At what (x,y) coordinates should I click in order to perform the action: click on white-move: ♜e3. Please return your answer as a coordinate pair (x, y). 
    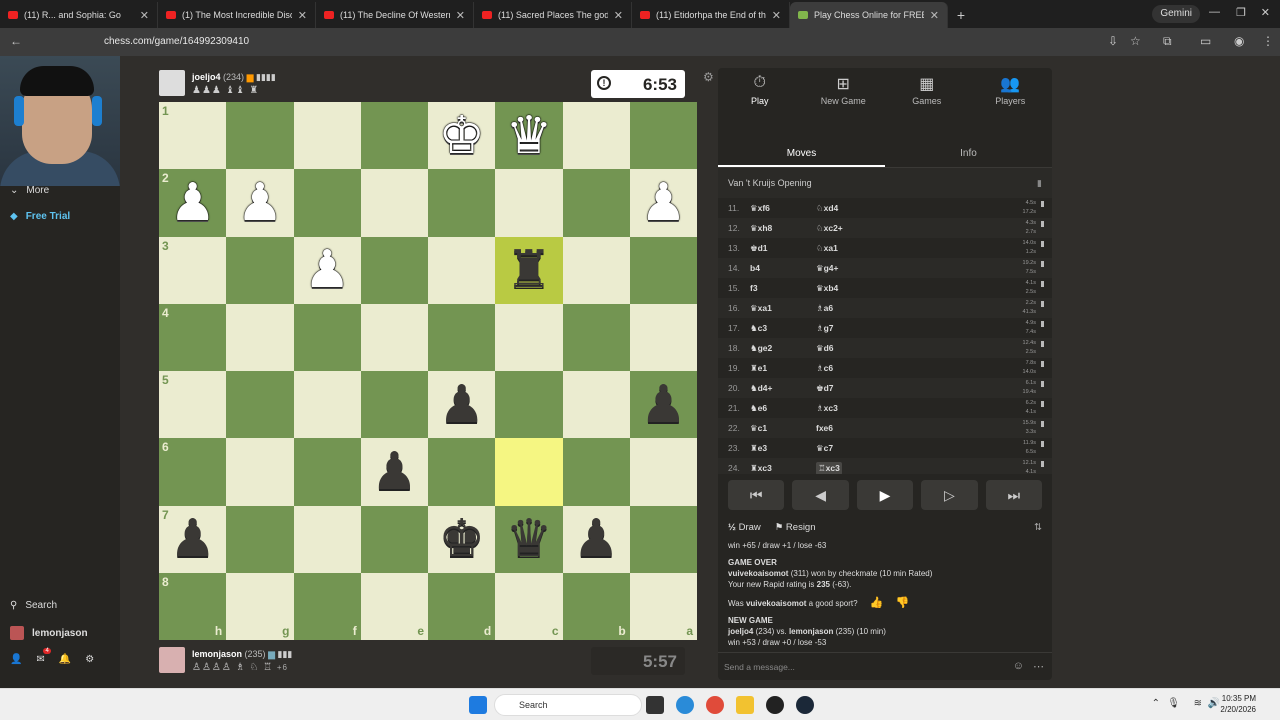
    Looking at the image, I should click on (783, 448).